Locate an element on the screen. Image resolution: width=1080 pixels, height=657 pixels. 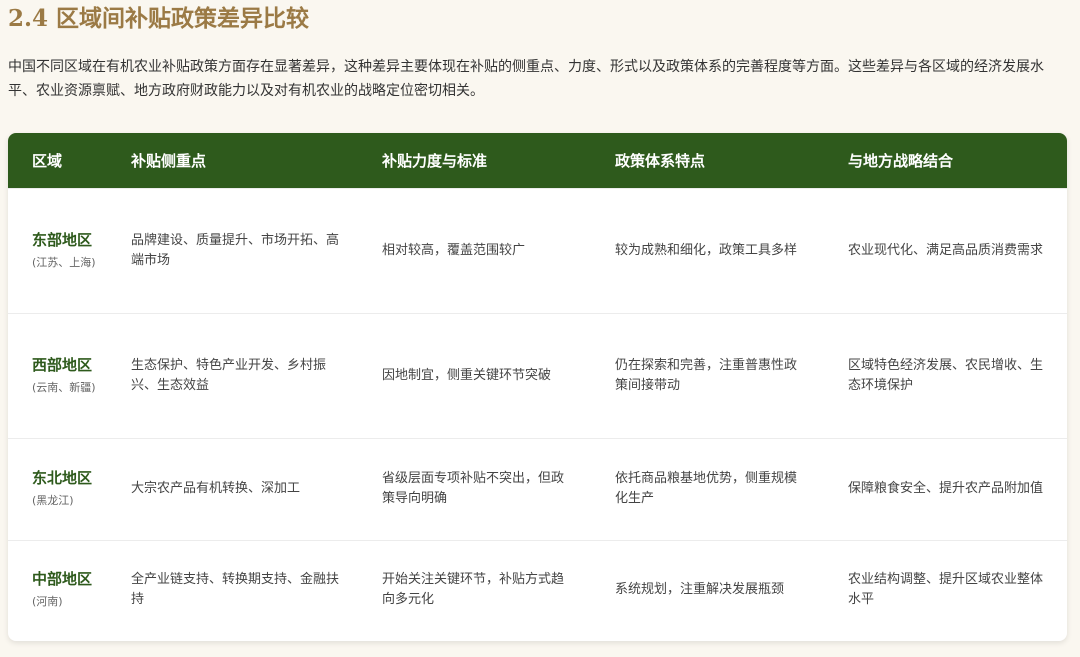
region-provinces: (云南、新疆) is located at coordinates (64, 387).